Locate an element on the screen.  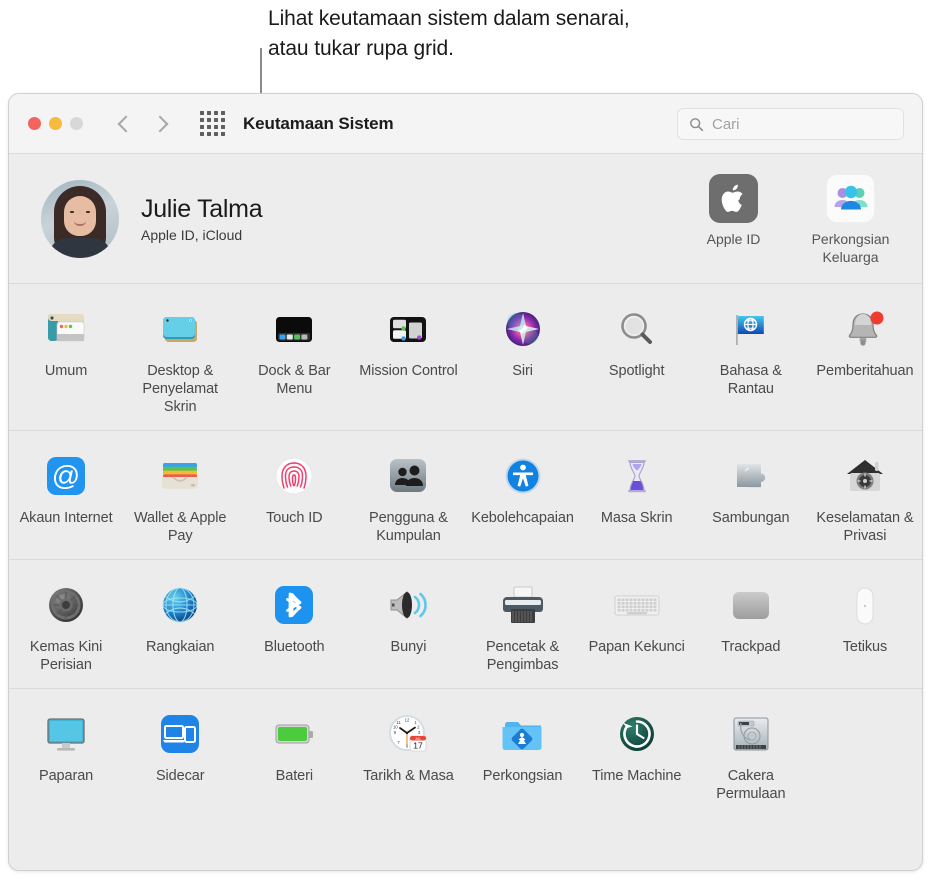
screen-time-hourglass-icon is located at coordinates (637, 477).